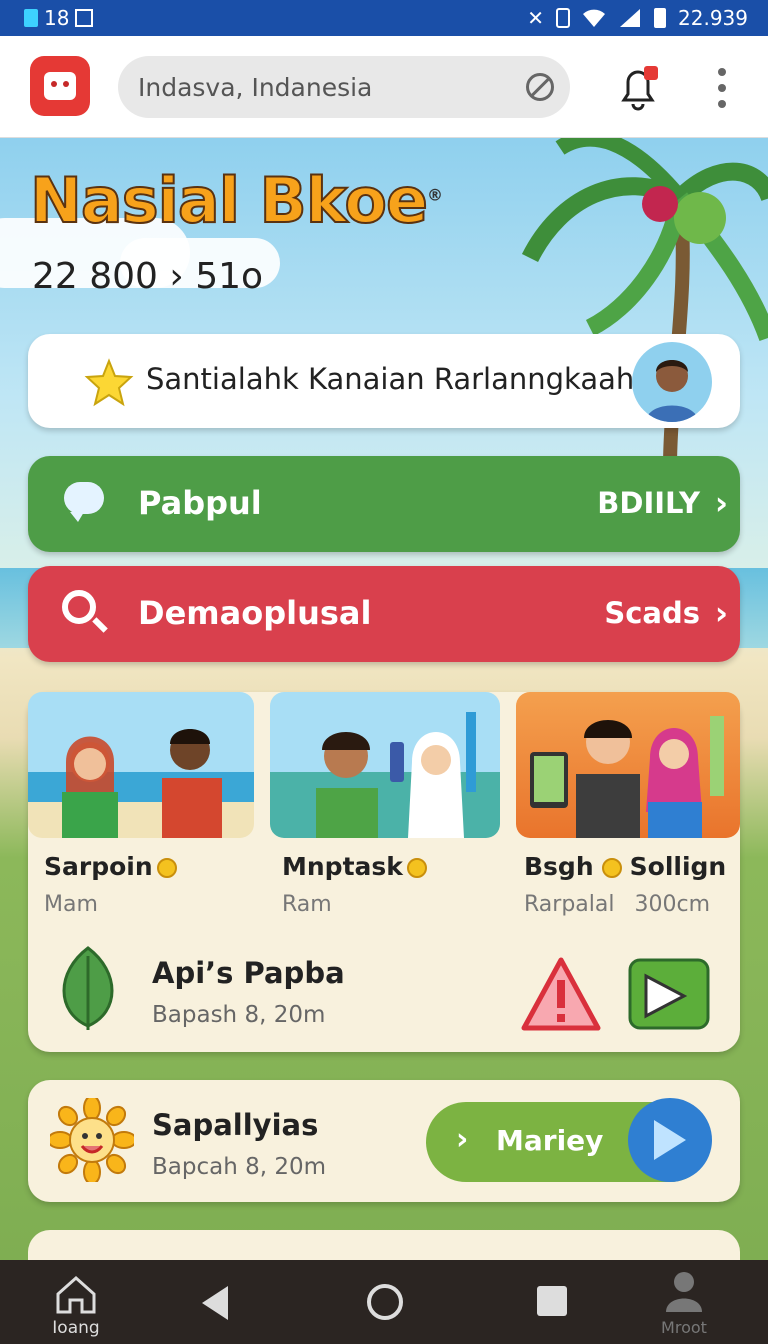 The image size is (768, 1344). Describe the element at coordinates (563, 18) in the screenshot. I see `vibrate-icon` at that location.